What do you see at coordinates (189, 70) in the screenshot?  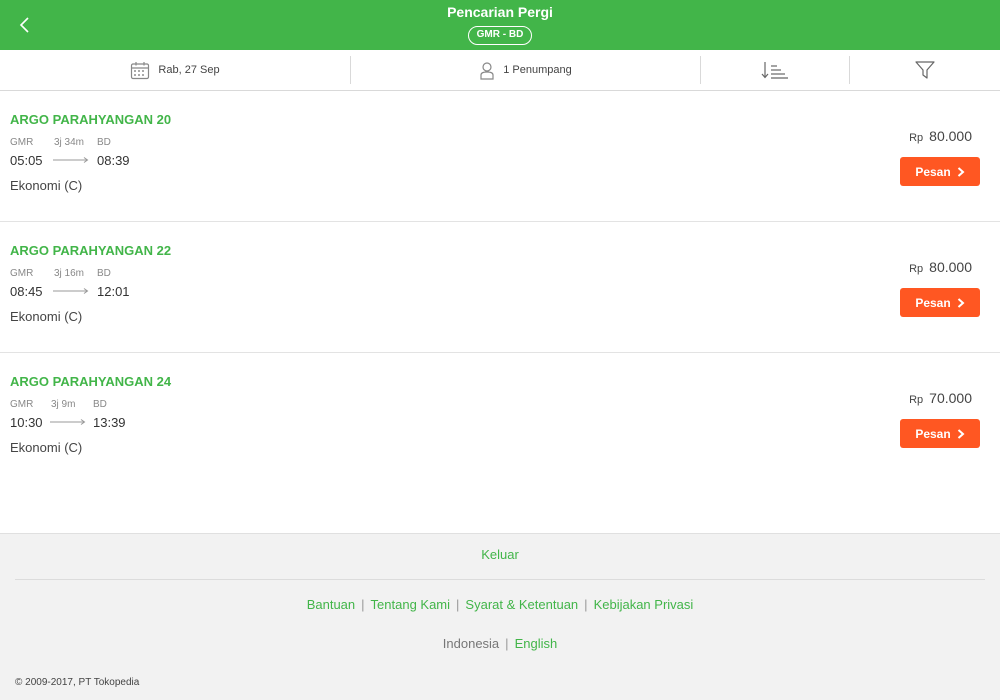 I see `date-label: Rab, 27 Sep` at bounding box center [189, 70].